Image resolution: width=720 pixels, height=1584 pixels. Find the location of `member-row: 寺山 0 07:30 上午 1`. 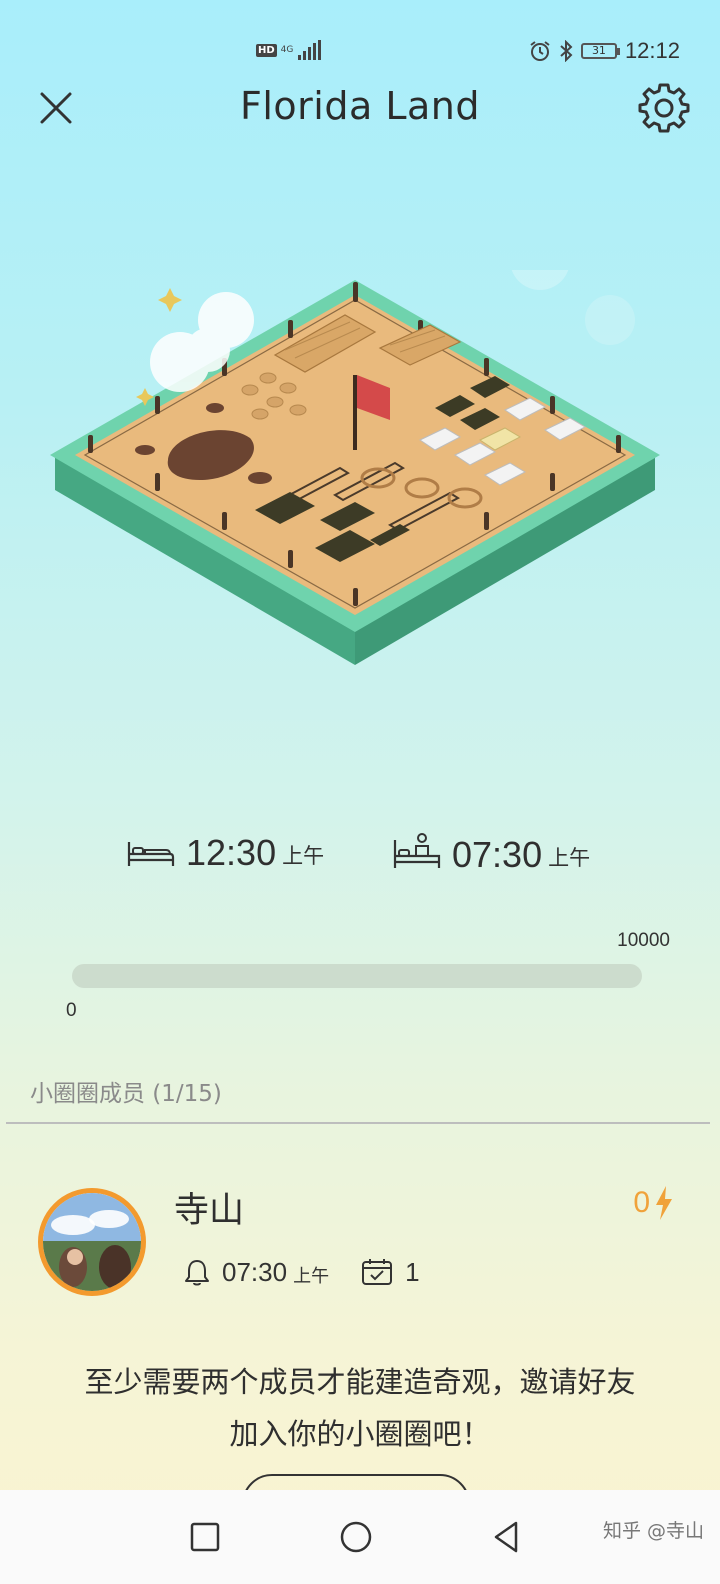

member-row: 寺山 0 07:30 上午 1 is located at coordinates (360, 1240).